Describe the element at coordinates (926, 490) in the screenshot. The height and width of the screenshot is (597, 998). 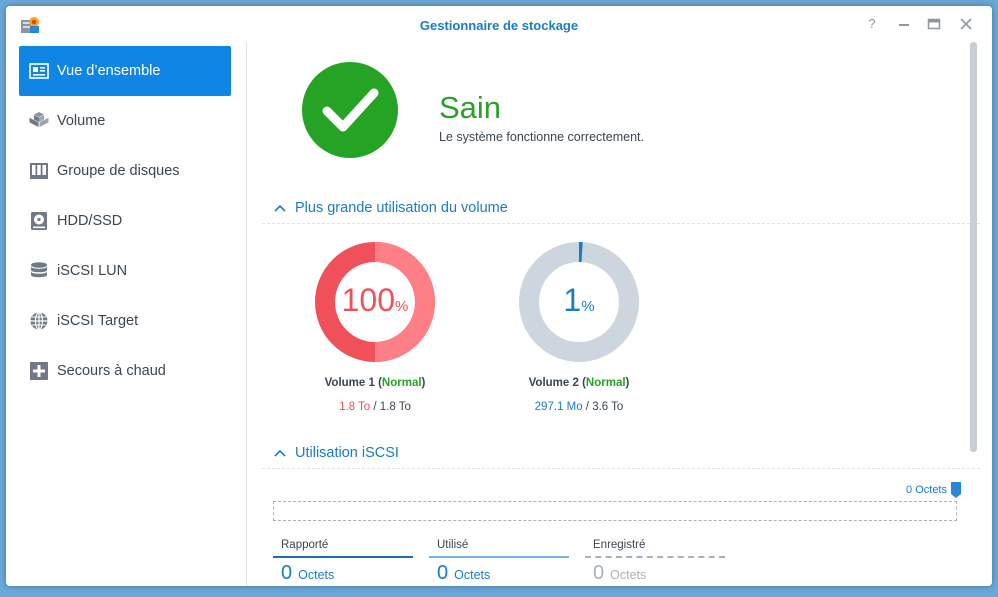
I see `iscsi-max-label: 0 Octets` at that location.